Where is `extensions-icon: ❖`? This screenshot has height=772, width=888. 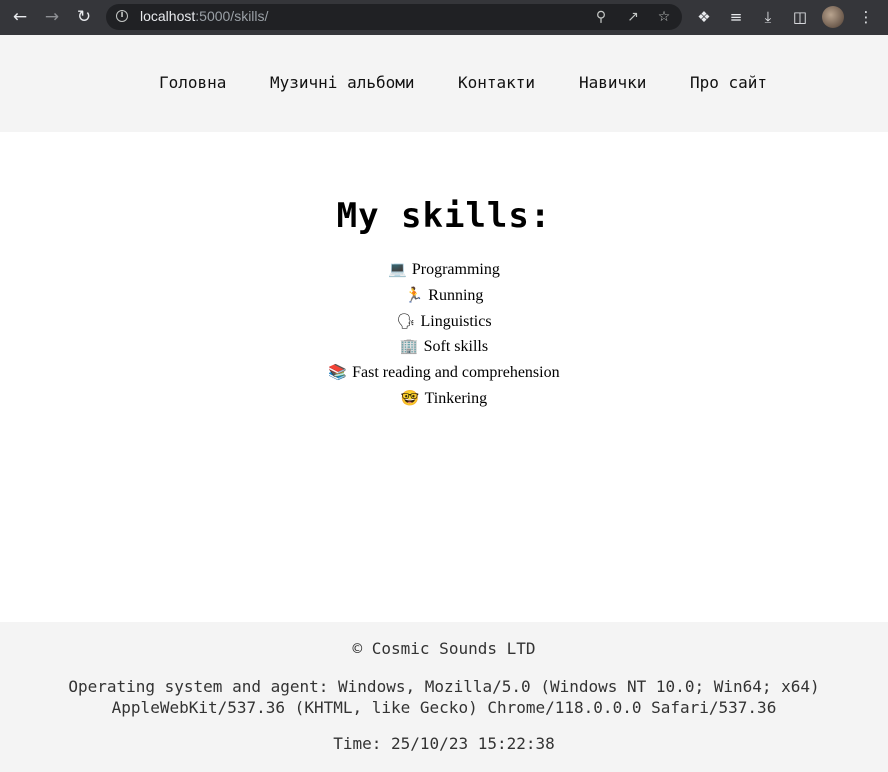 extensions-icon: ❖ is located at coordinates (704, 17).